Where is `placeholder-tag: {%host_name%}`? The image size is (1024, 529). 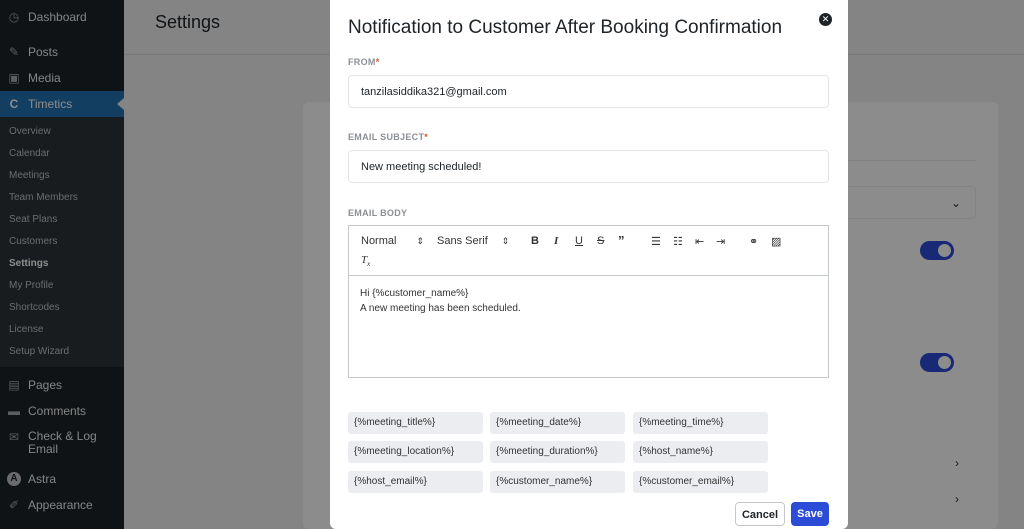 placeholder-tag: {%host_name%} is located at coordinates (700, 452).